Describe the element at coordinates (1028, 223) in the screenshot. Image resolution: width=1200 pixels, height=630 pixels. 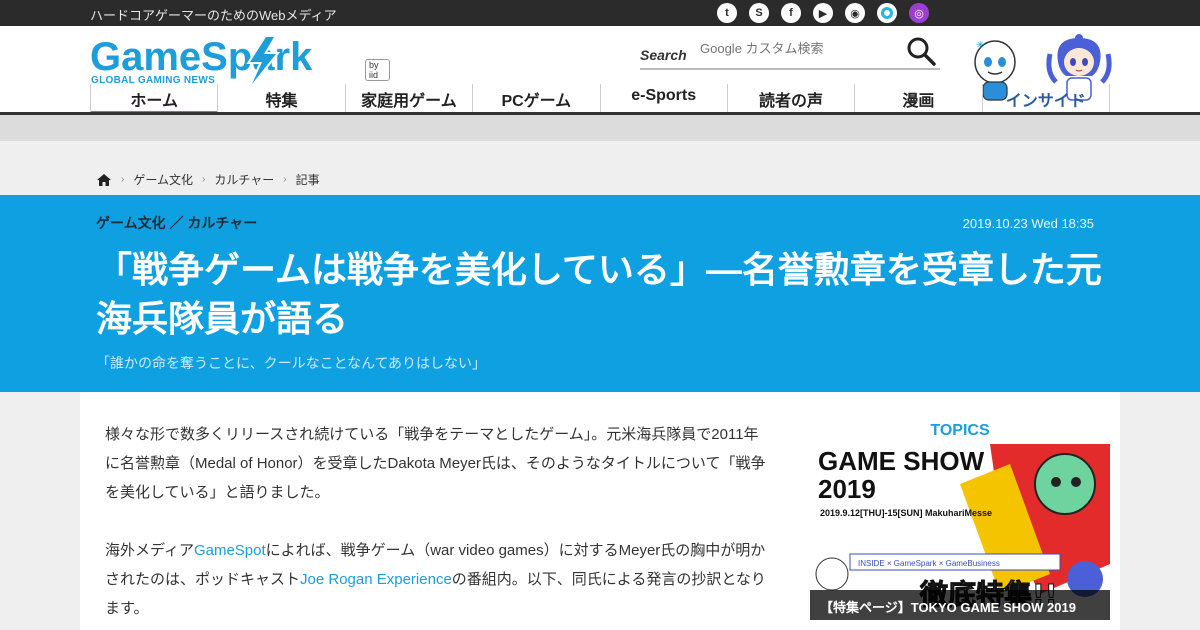
I see `article-date: 2019.10.23 Wed 18:35` at that location.